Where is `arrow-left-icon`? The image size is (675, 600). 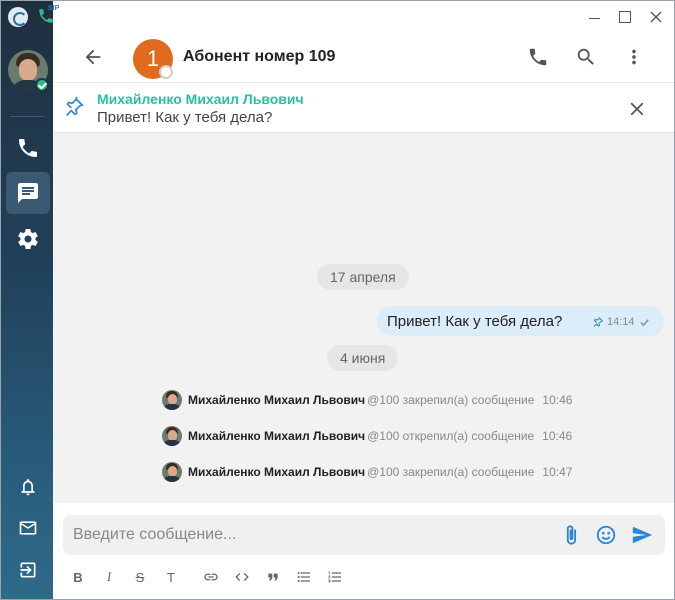
arrow-left-icon is located at coordinates (93, 57).